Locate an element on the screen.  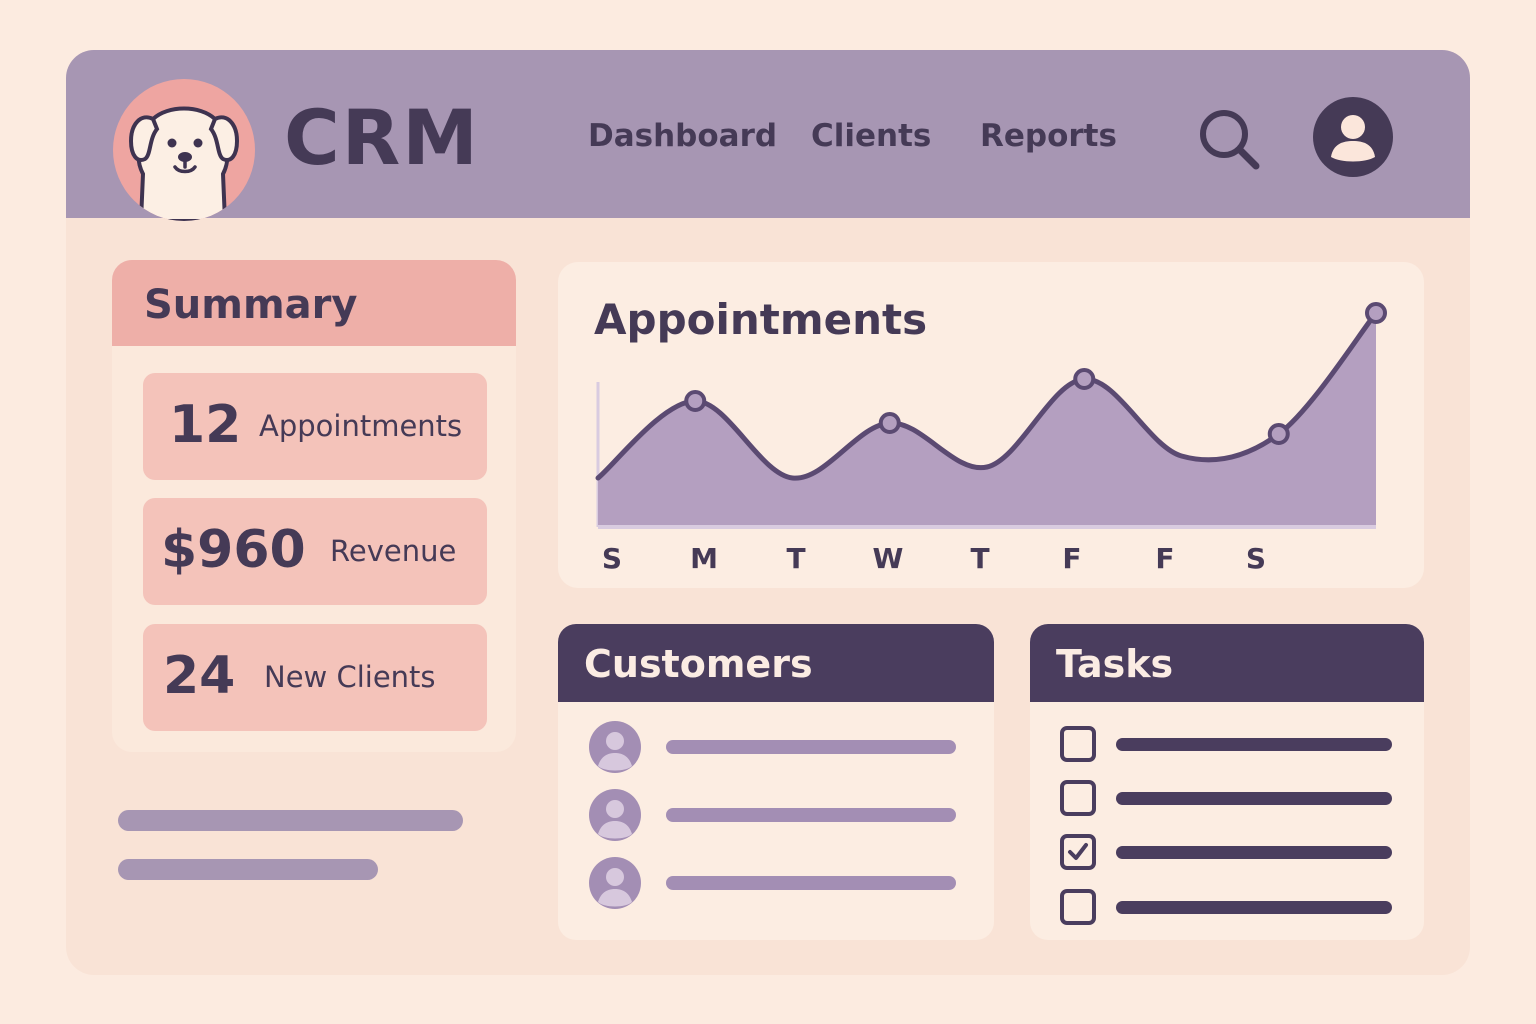
stat-label: Appointments is located at coordinates (361, 426).